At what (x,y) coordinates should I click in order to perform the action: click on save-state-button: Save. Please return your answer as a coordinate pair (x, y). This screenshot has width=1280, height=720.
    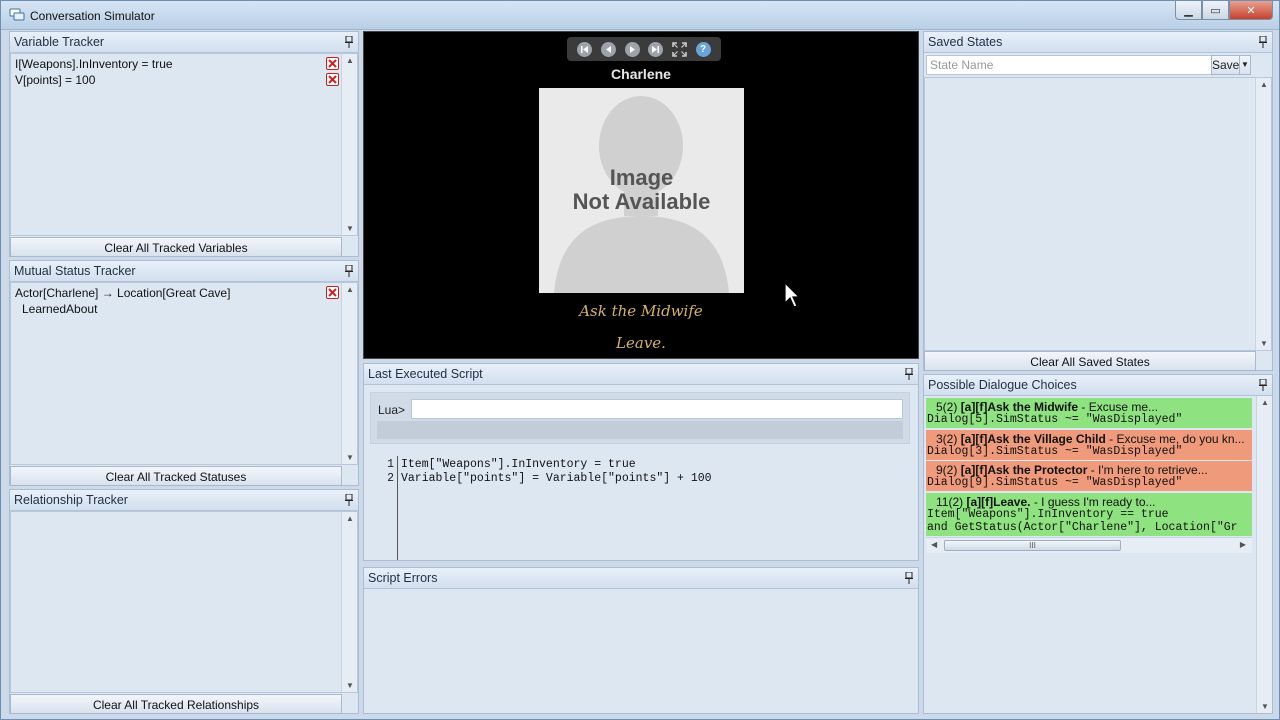
    Looking at the image, I should click on (1225, 65).